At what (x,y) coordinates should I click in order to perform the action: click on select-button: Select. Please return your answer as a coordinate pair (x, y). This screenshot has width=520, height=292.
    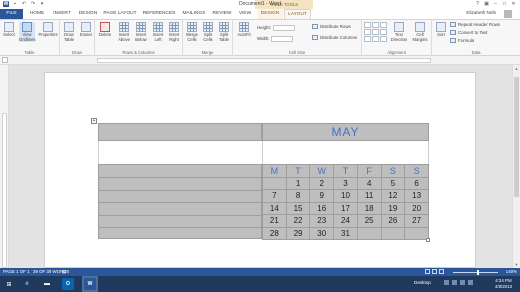
    Looking at the image, I should click on (9, 30).